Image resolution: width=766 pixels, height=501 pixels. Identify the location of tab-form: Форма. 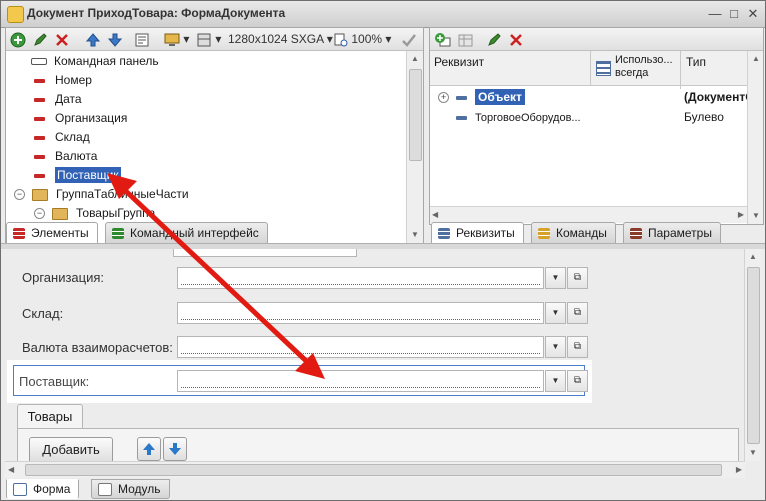
(43, 489).